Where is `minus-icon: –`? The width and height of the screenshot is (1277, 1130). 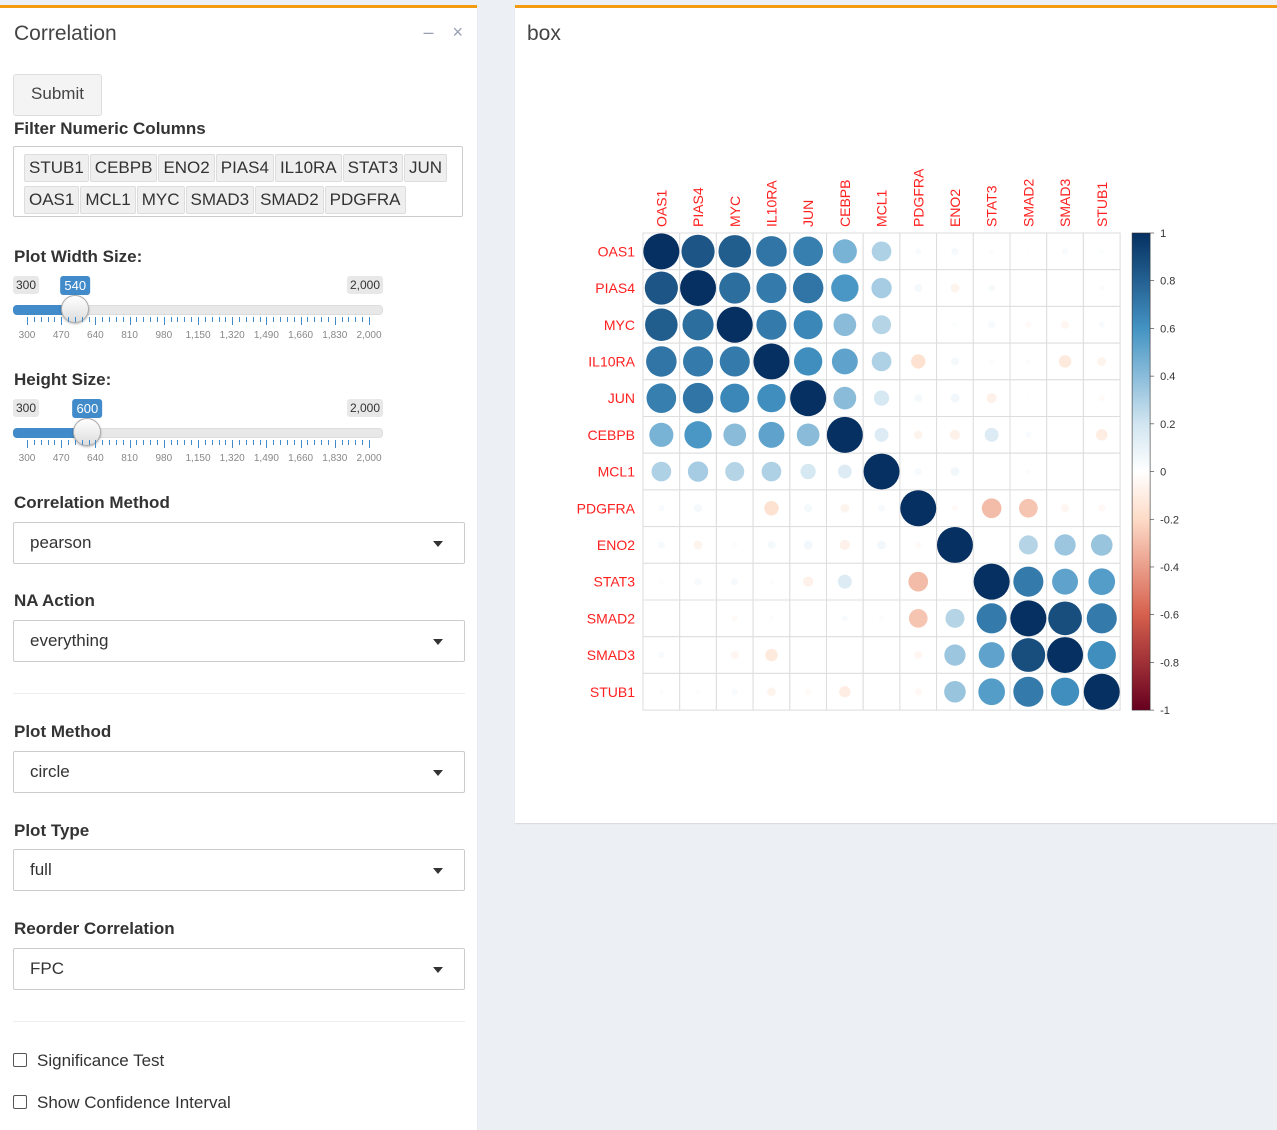 minus-icon: – is located at coordinates (428, 32).